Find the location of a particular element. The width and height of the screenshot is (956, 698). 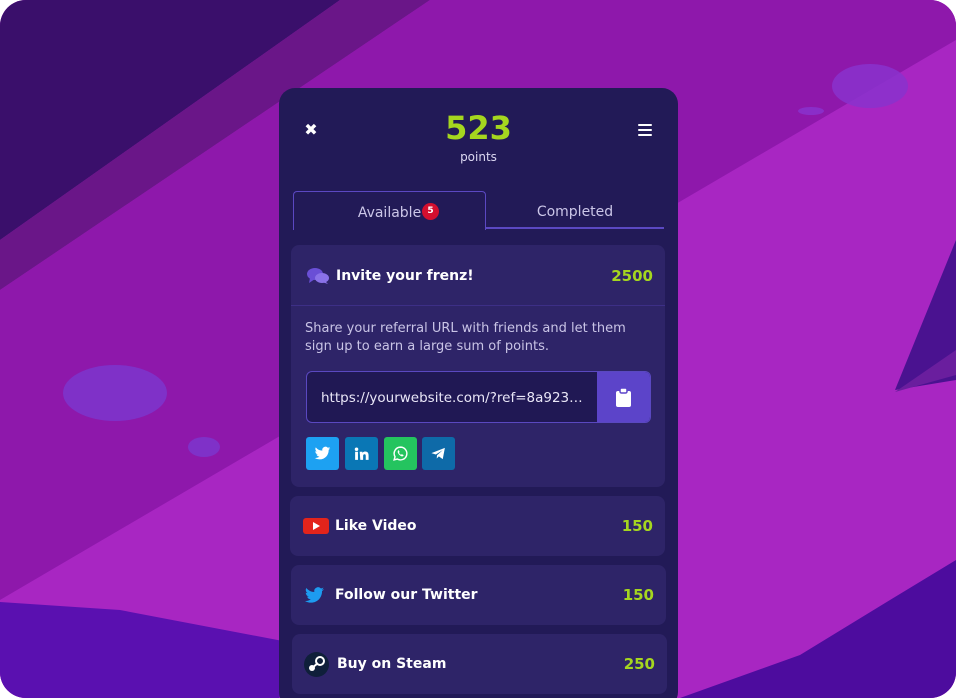

share-telegram-button is located at coordinates (438, 453).